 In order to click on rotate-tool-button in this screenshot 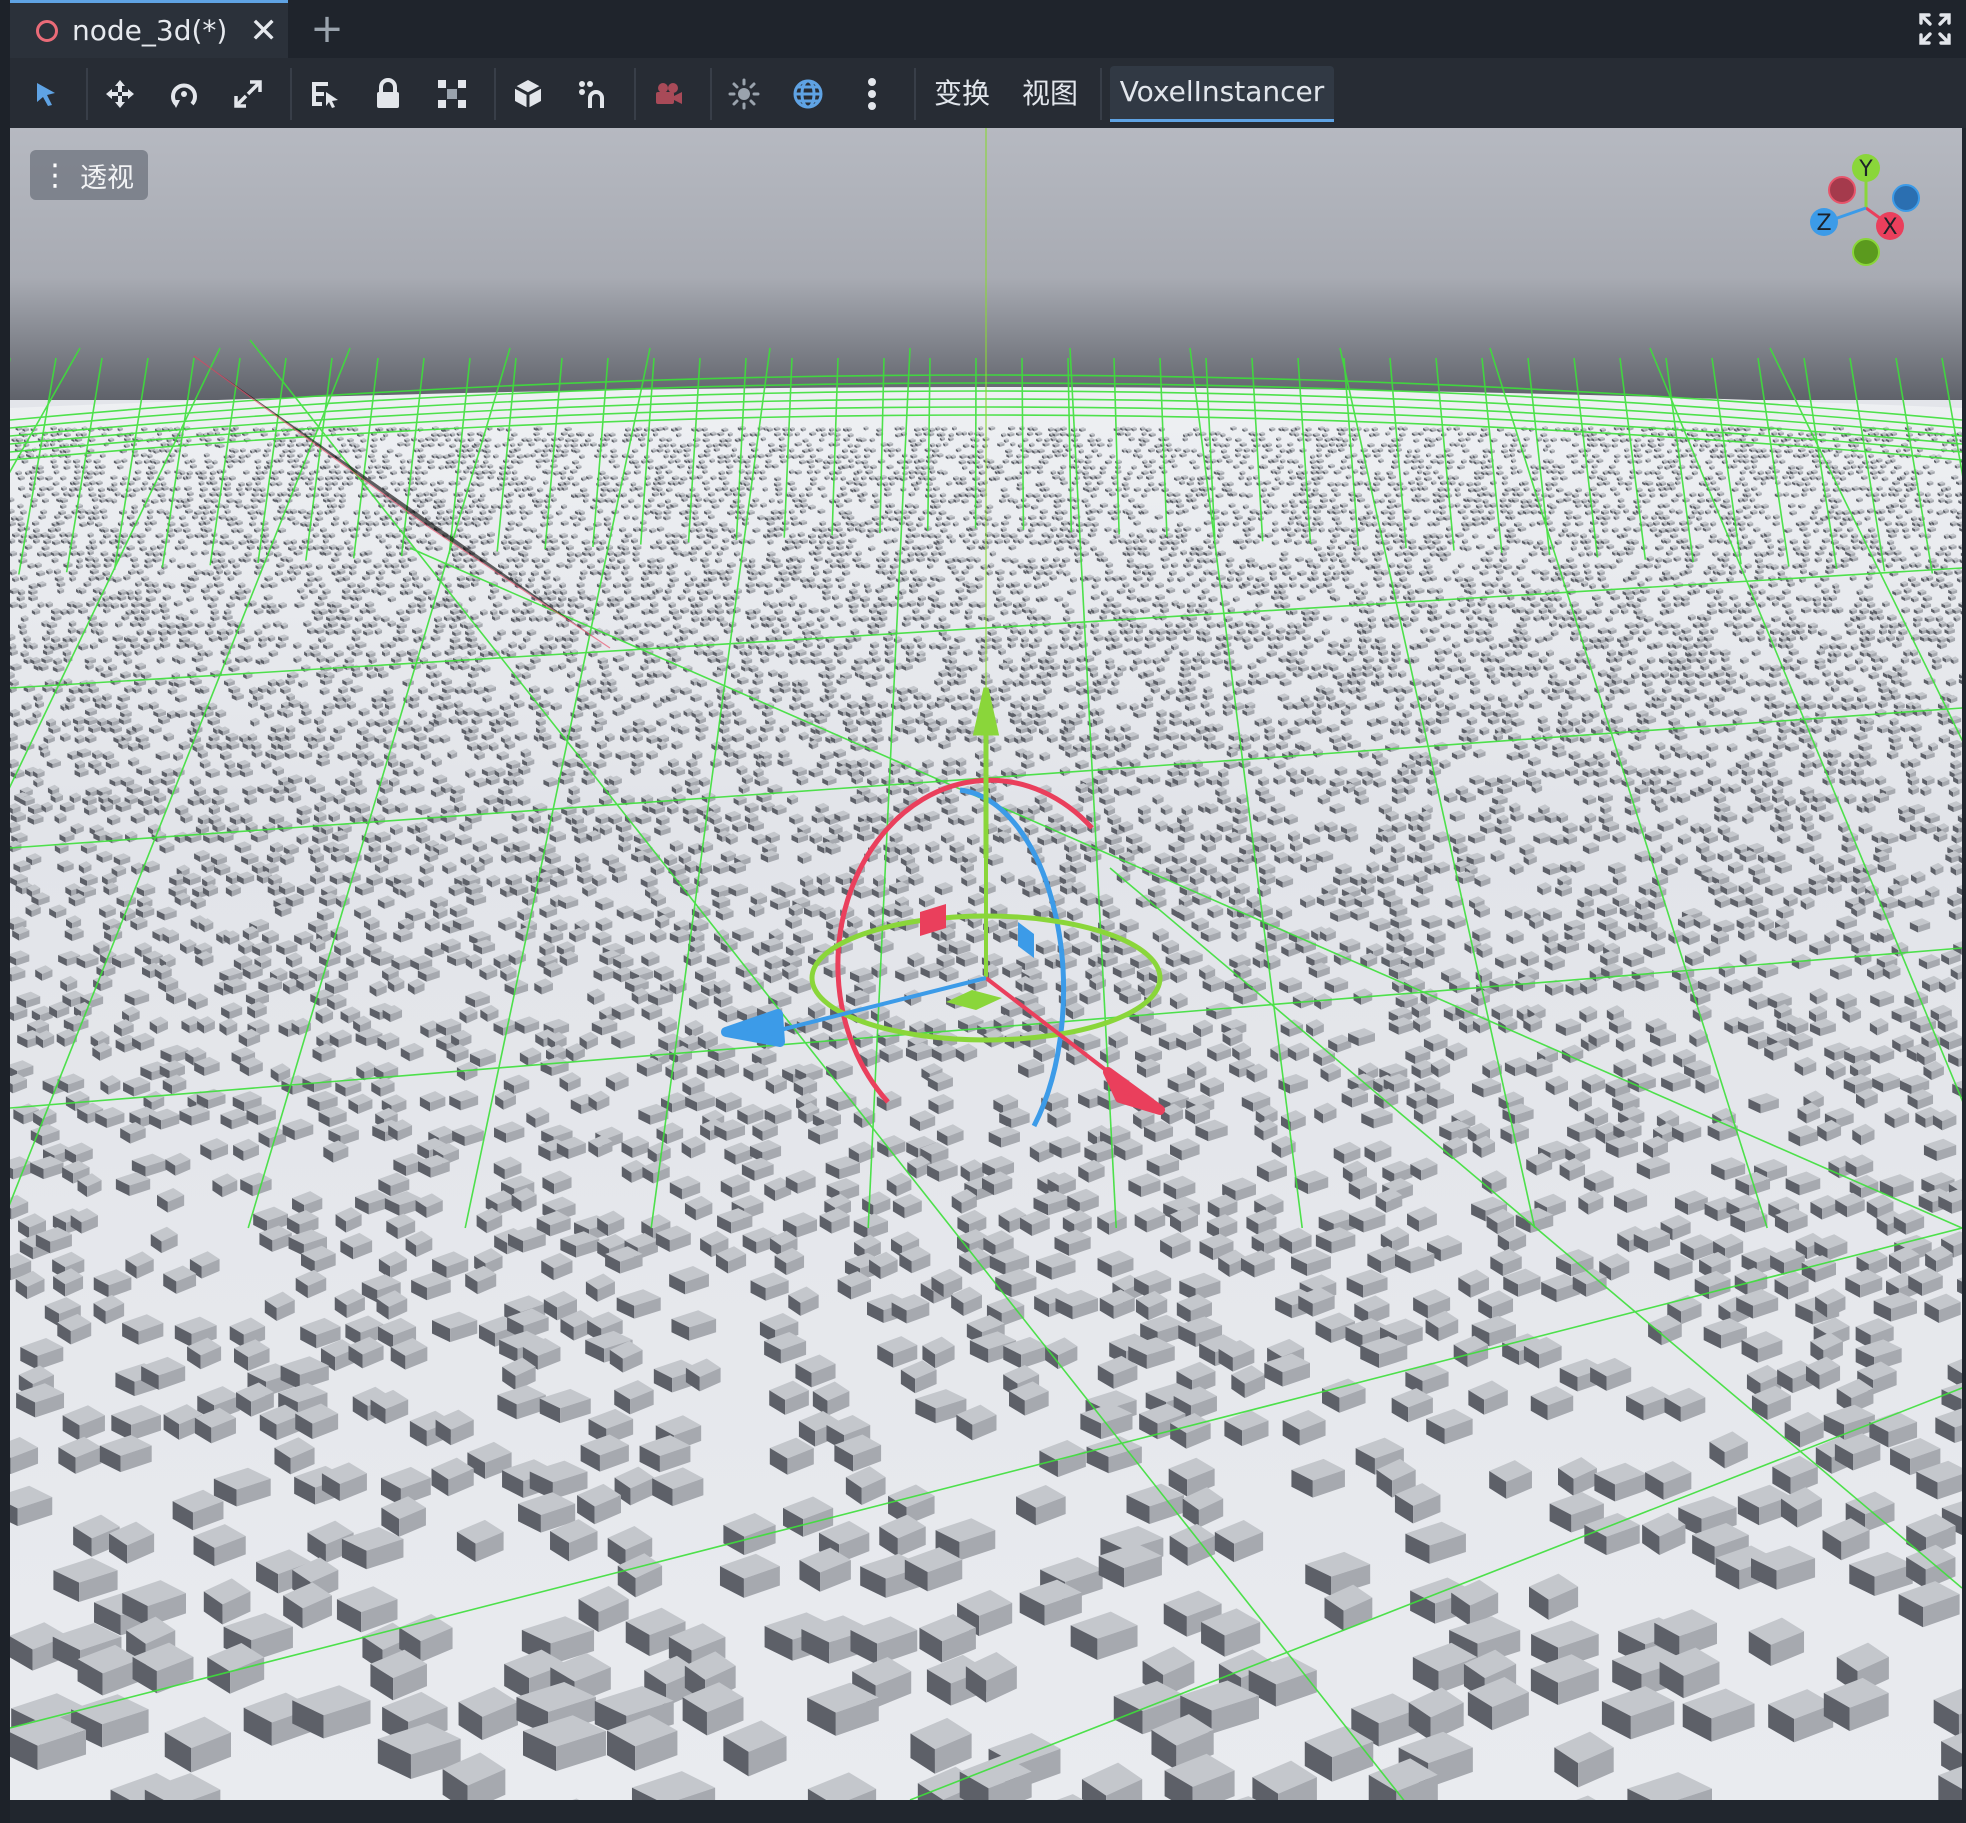, I will do `click(184, 94)`.